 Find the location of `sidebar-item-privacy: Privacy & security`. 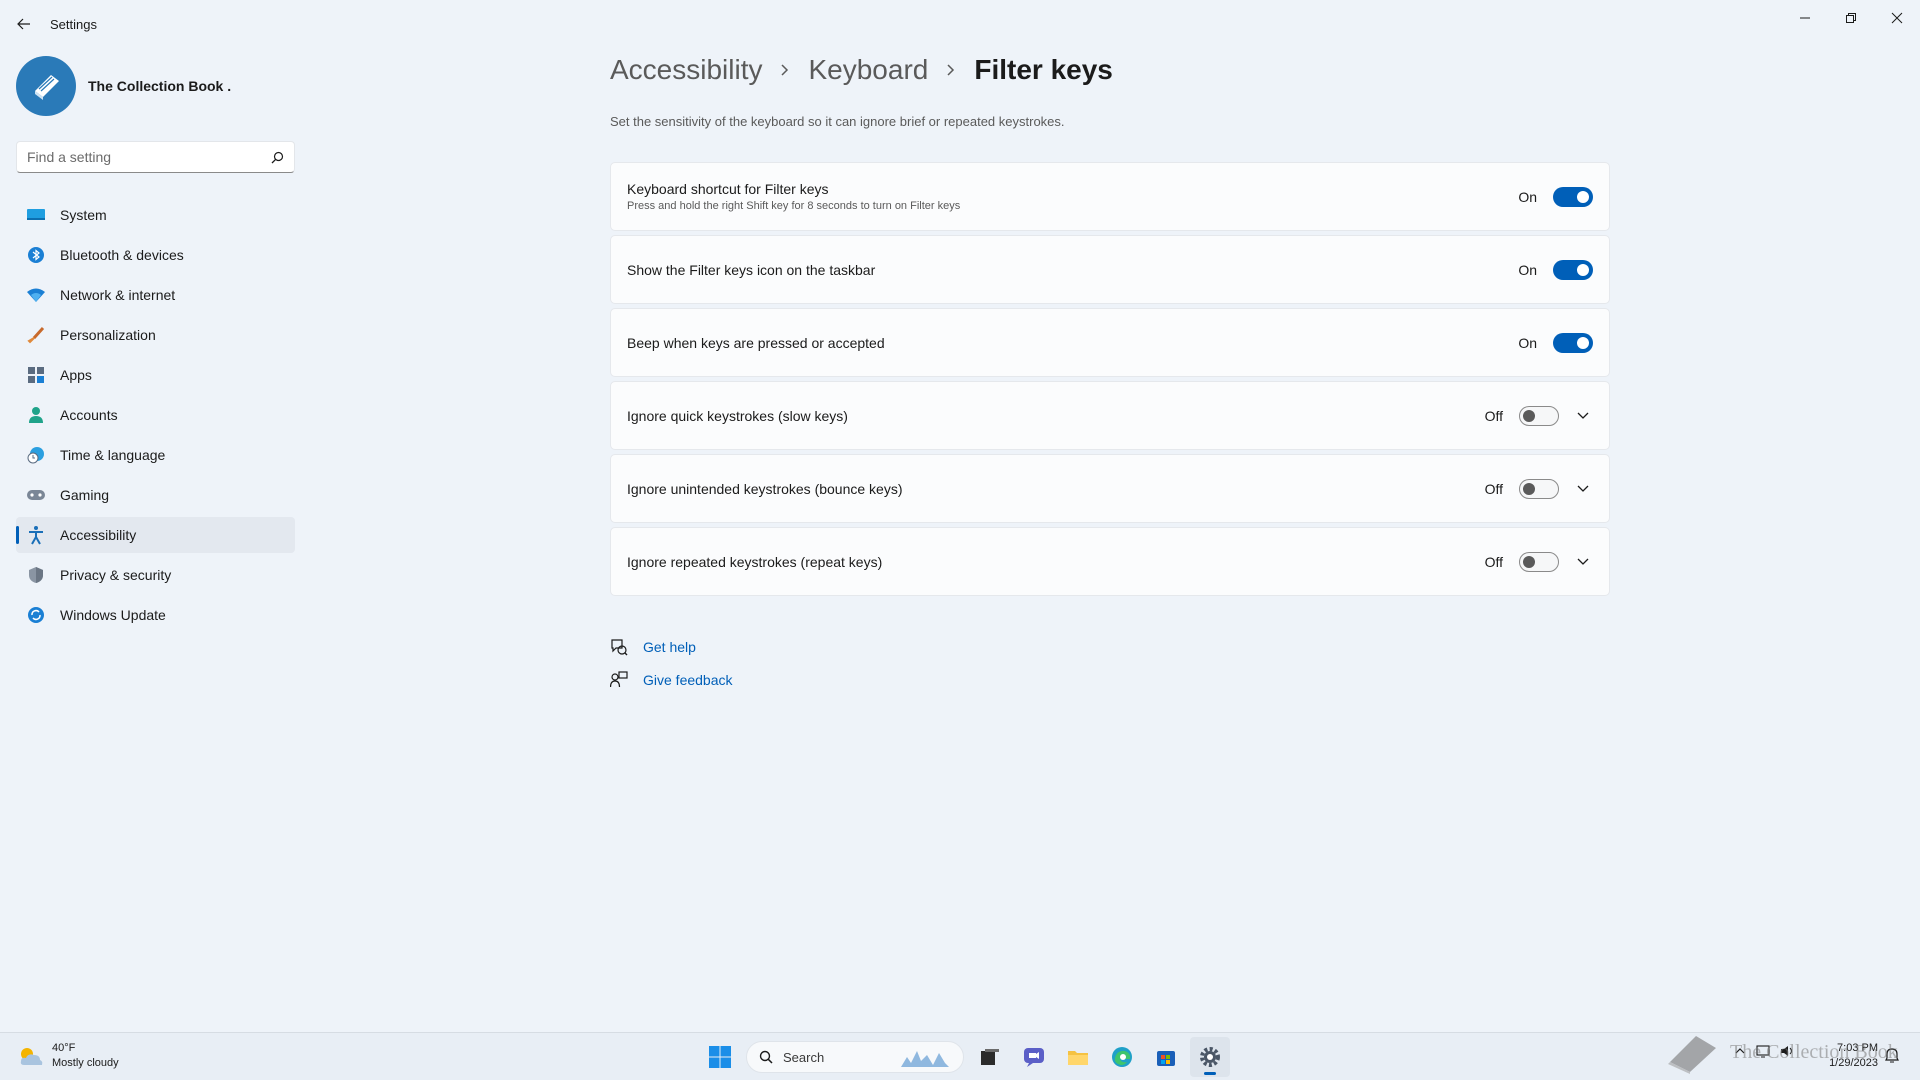

sidebar-item-privacy: Privacy & security is located at coordinates (155, 575).